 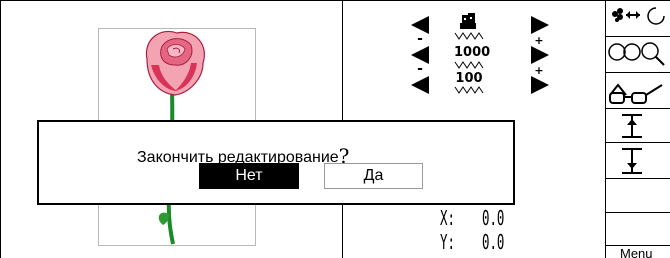 What do you see at coordinates (469, 90) in the screenshot?
I see `stitch-zigzag-bottom-icon` at bounding box center [469, 90].